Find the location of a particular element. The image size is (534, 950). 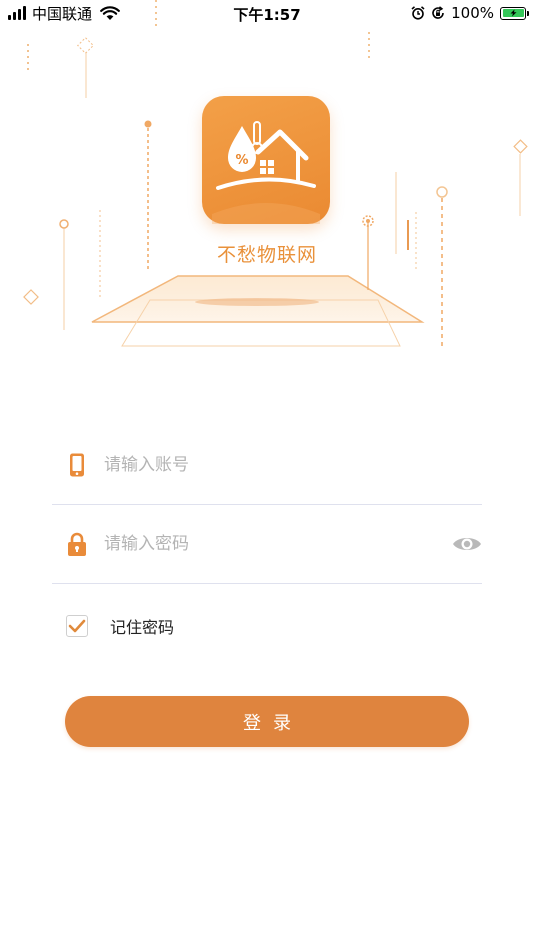

logo-percent-glyph: % is located at coordinates (241, 160).